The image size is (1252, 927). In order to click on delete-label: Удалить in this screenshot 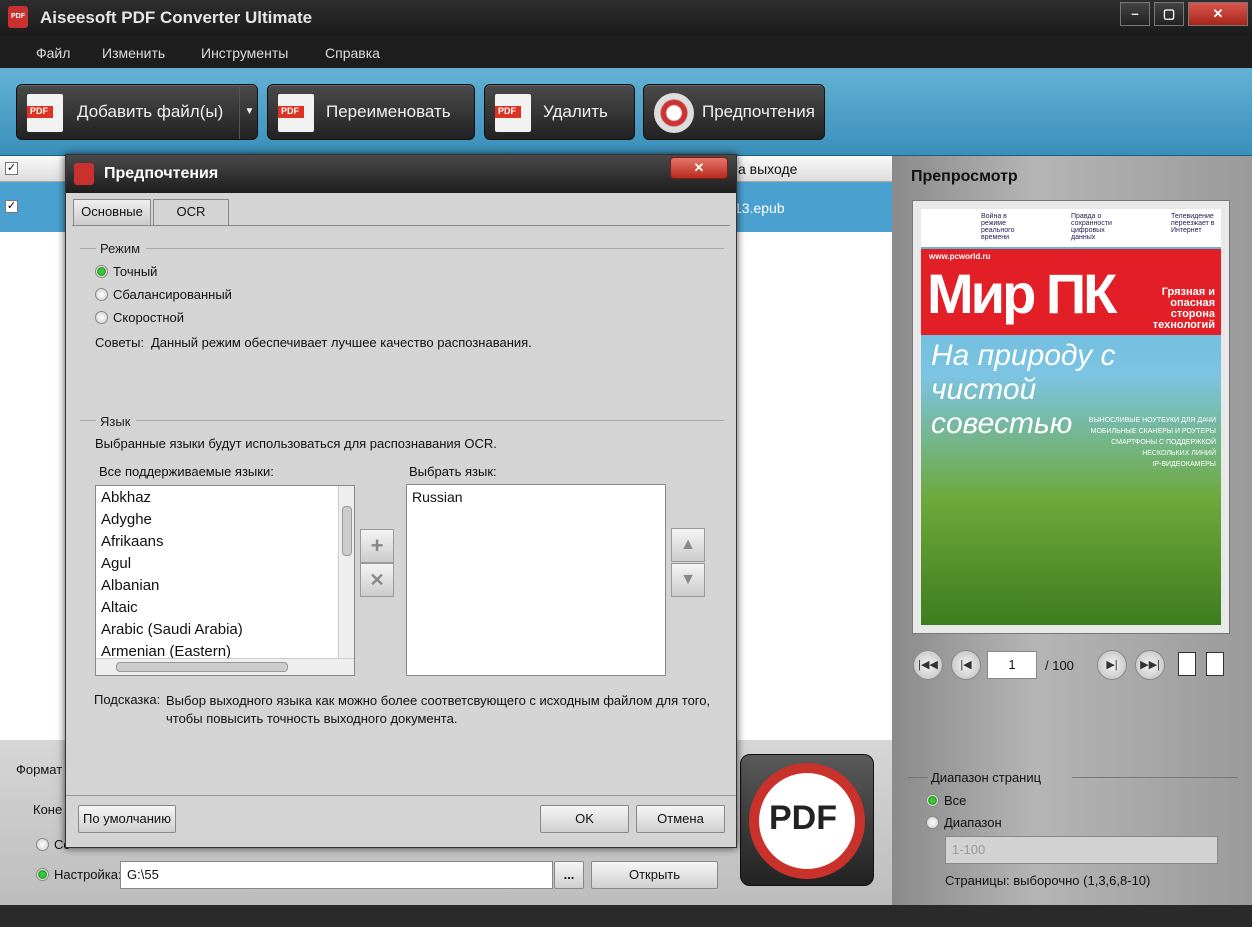, I will do `click(575, 111)`.